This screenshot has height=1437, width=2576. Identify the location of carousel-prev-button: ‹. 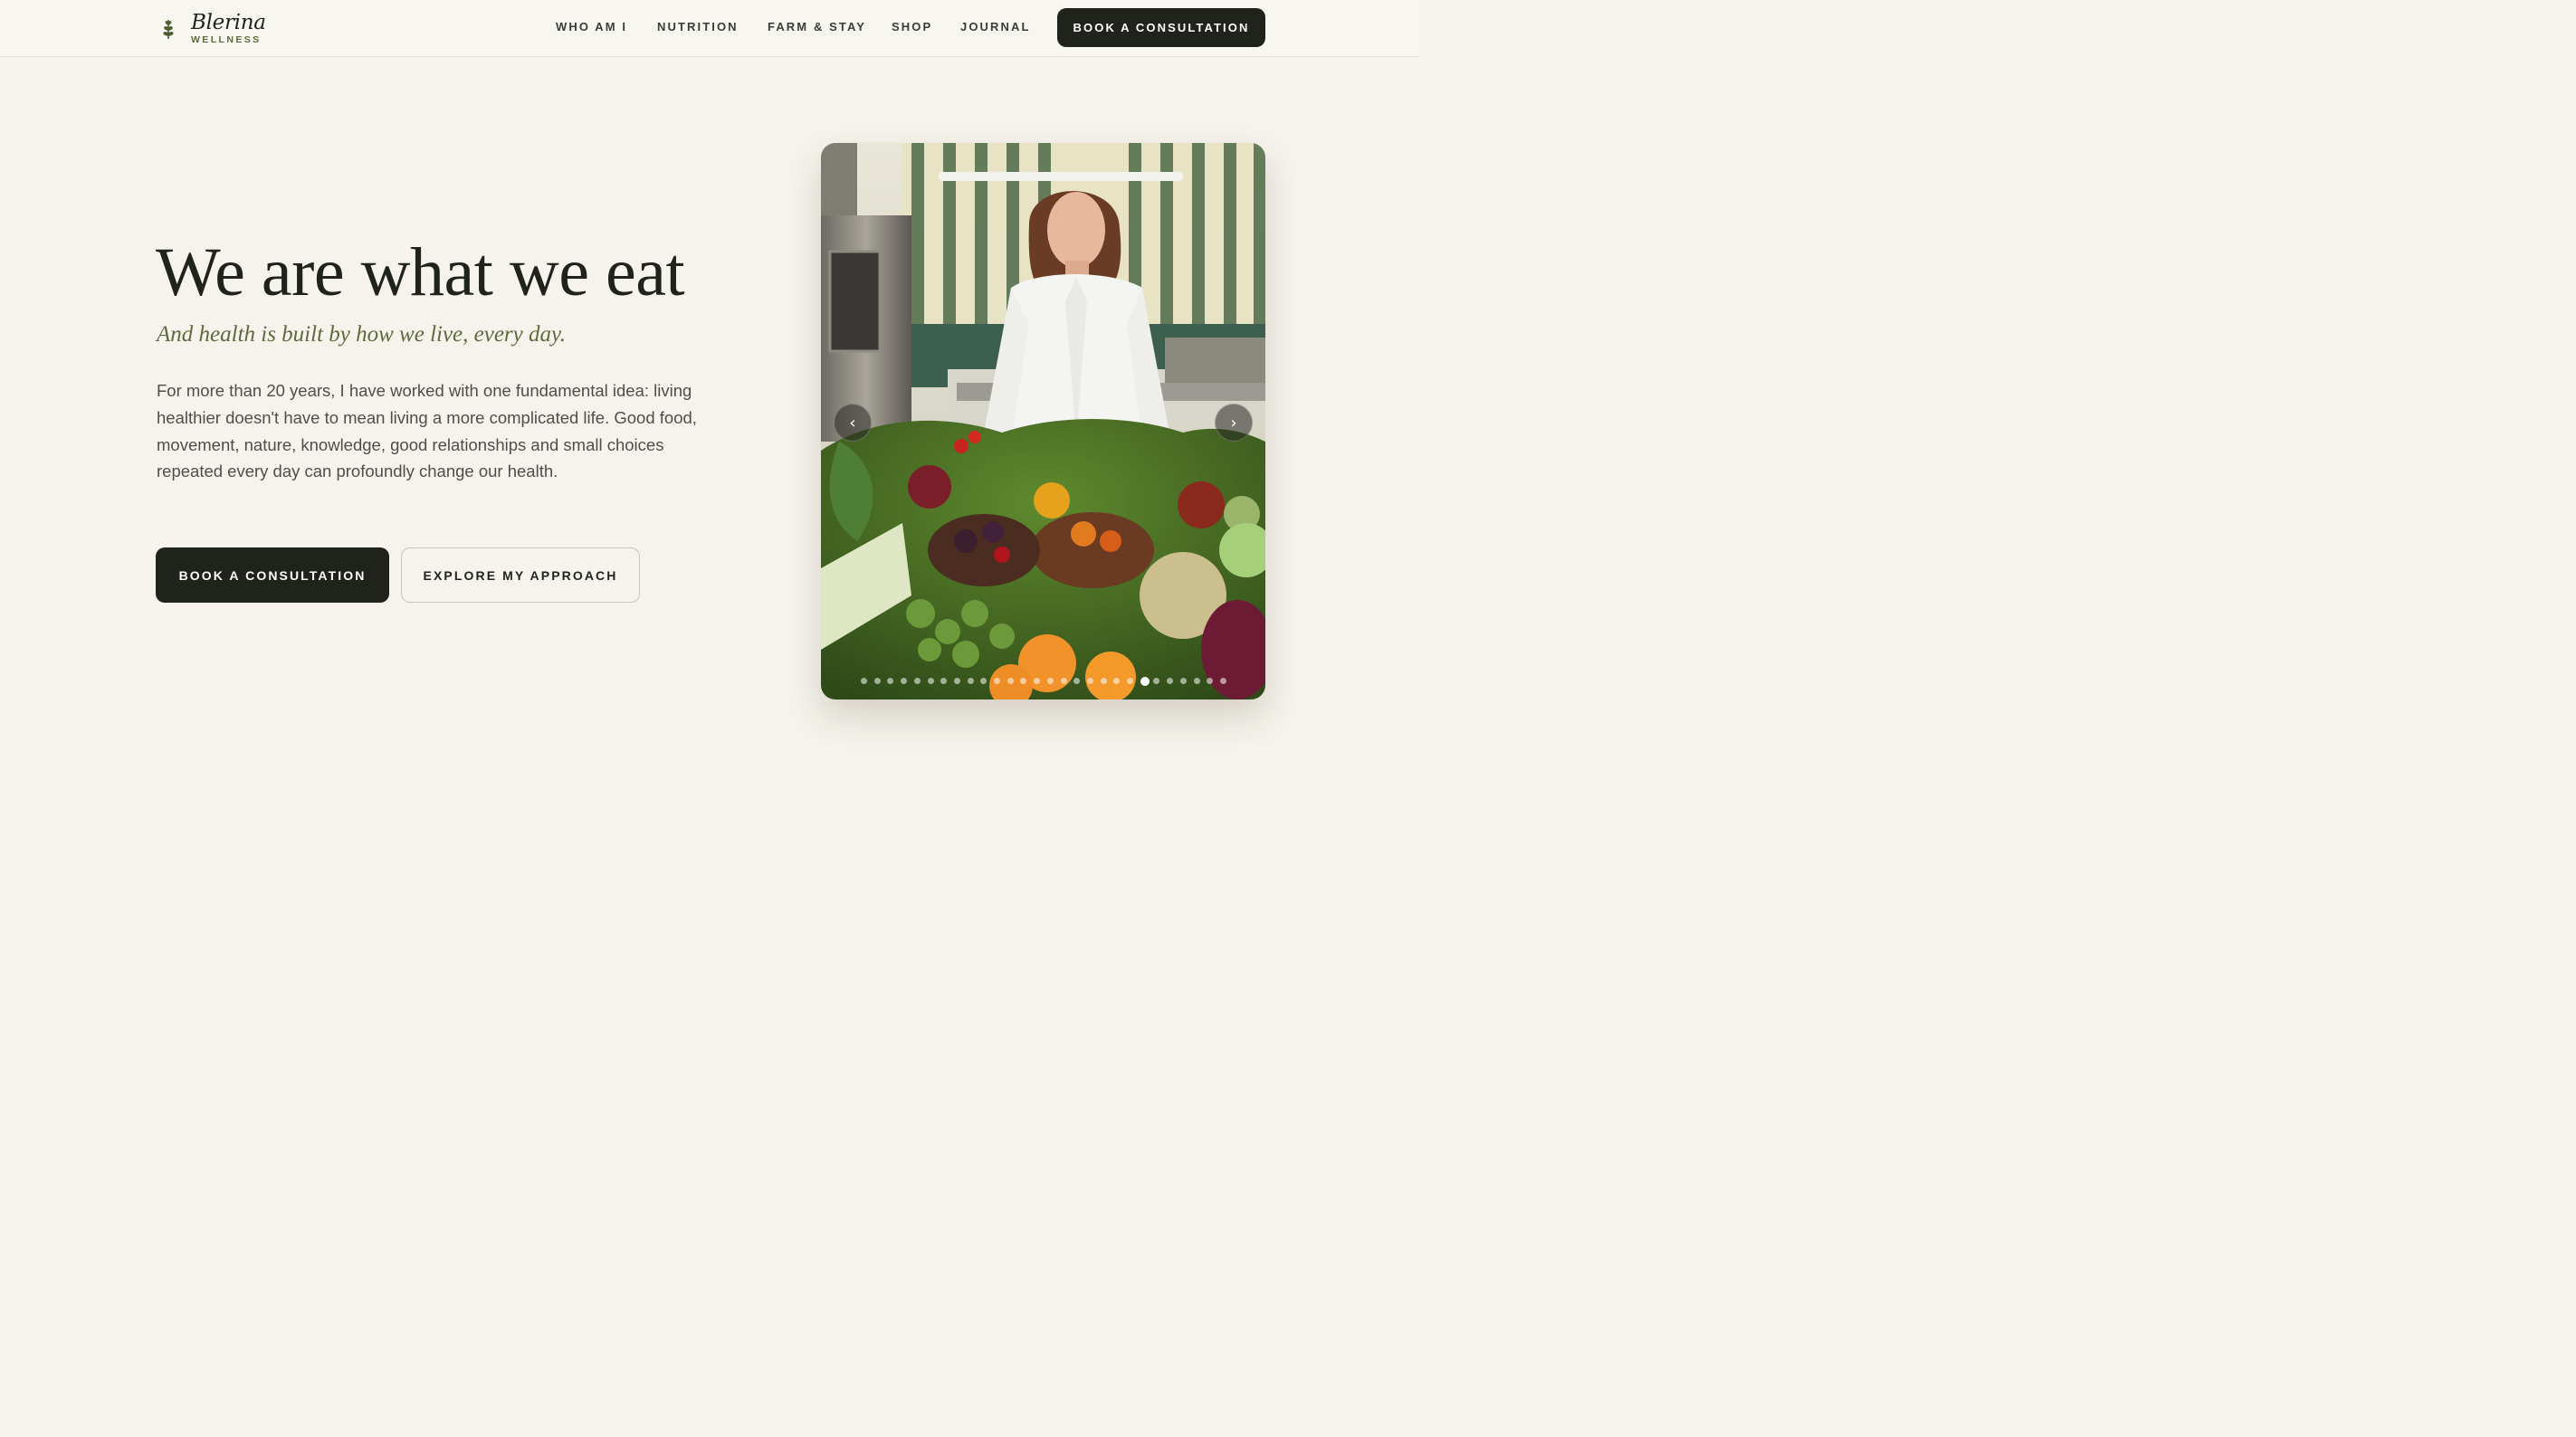
(853, 423).